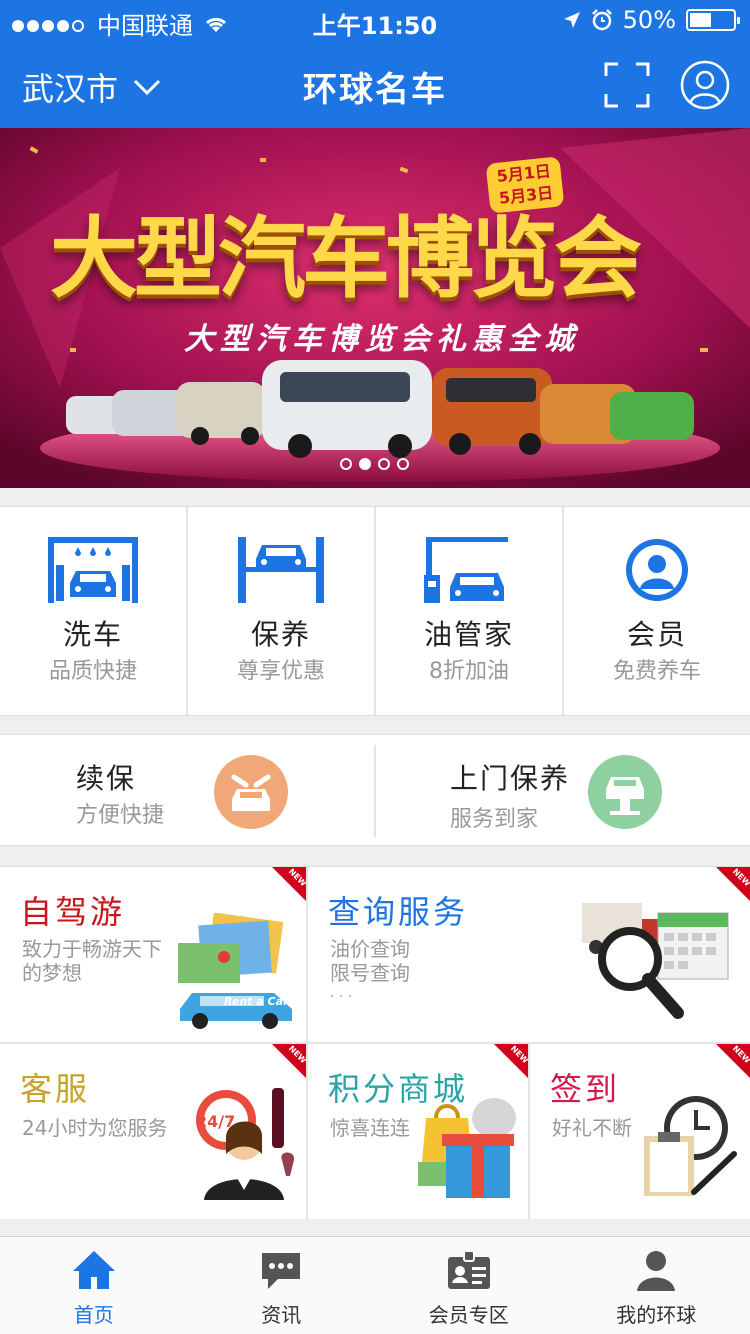  What do you see at coordinates (94, 611) in the screenshot?
I see `service-car-wash: 洗车 品质快捷` at bounding box center [94, 611].